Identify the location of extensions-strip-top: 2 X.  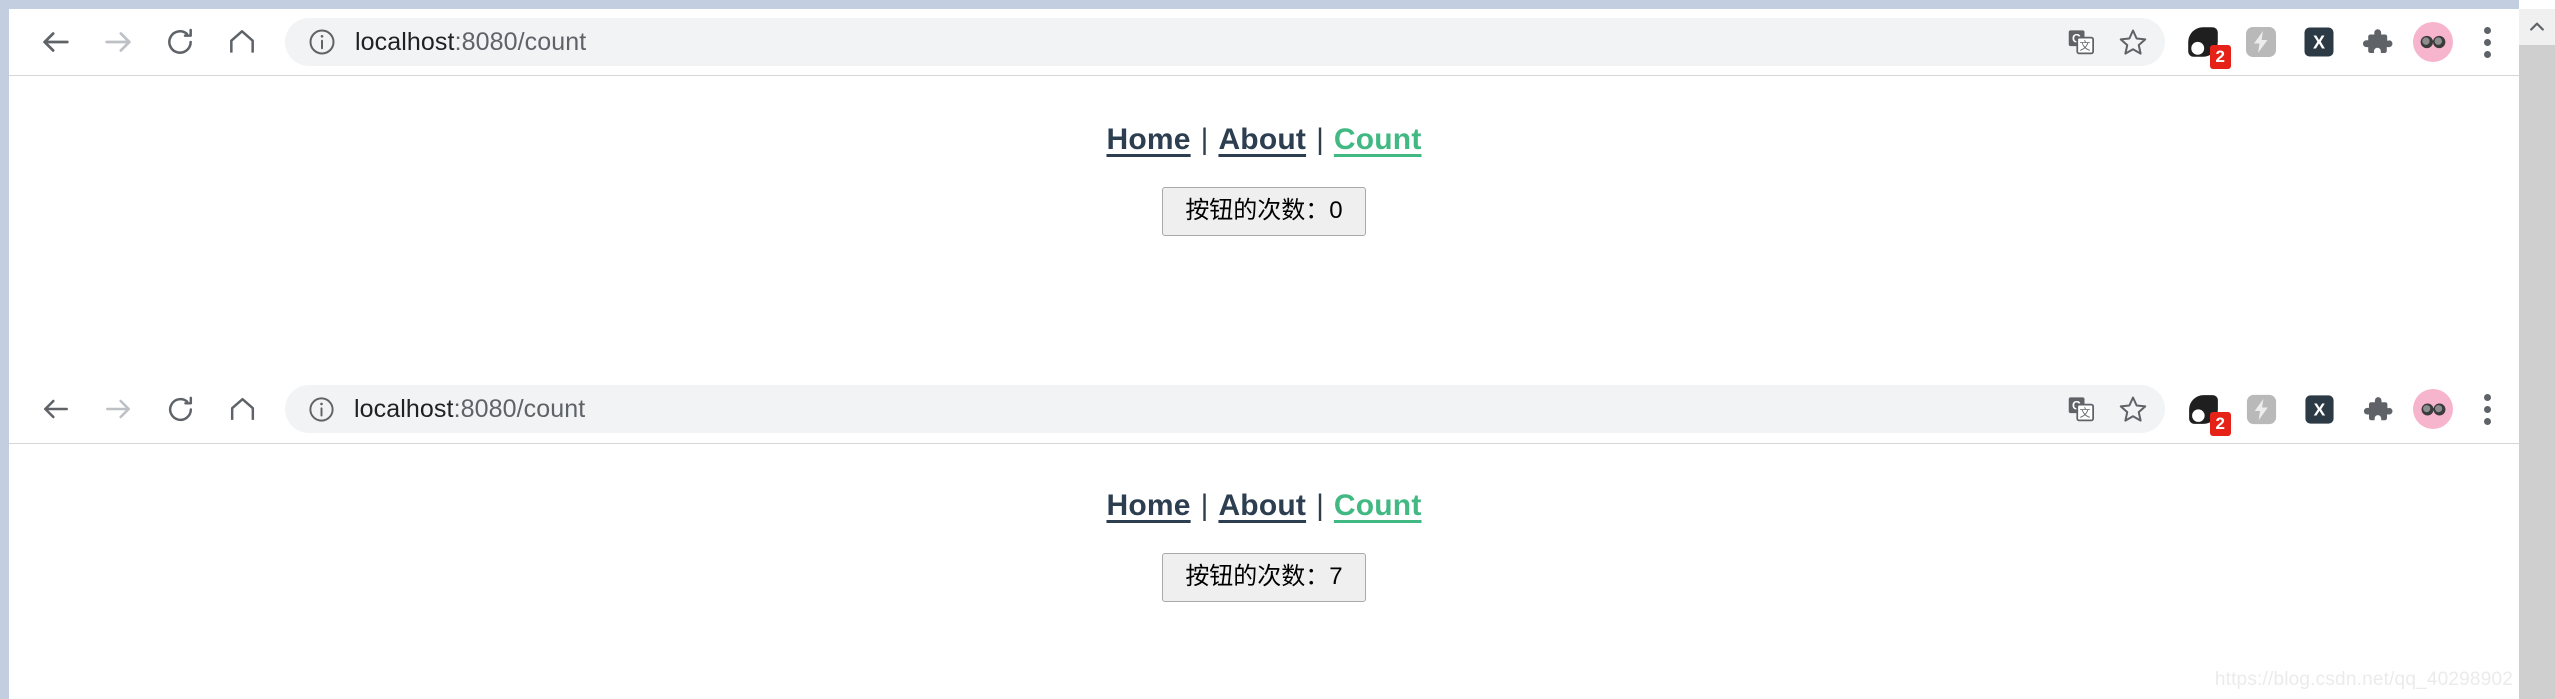
(2312, 44).